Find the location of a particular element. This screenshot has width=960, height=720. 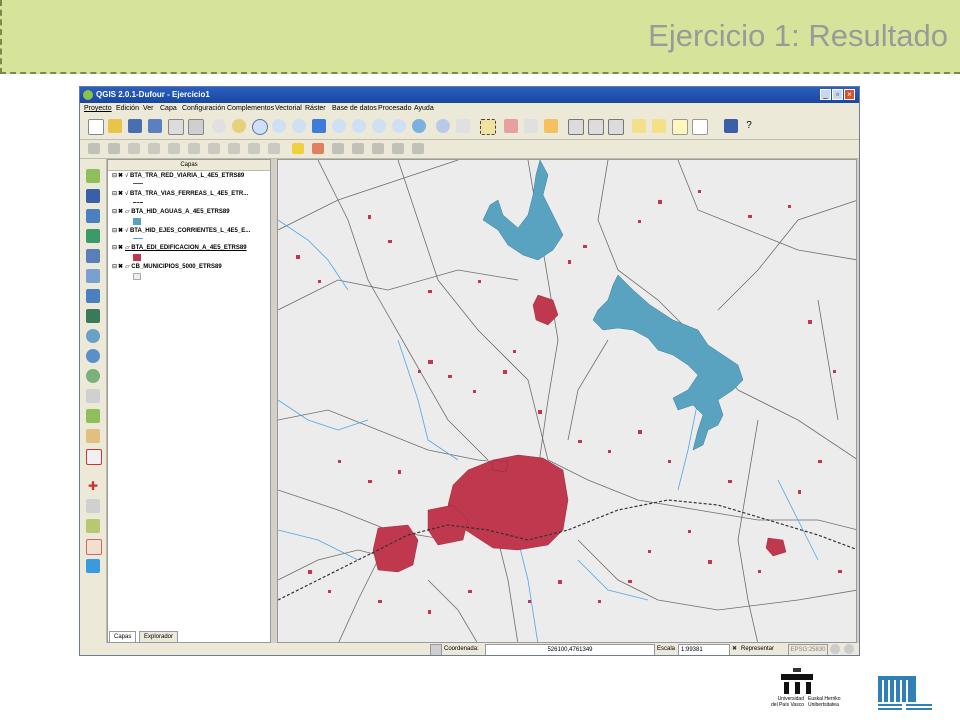

minimize-button: _ is located at coordinates (825, 94).